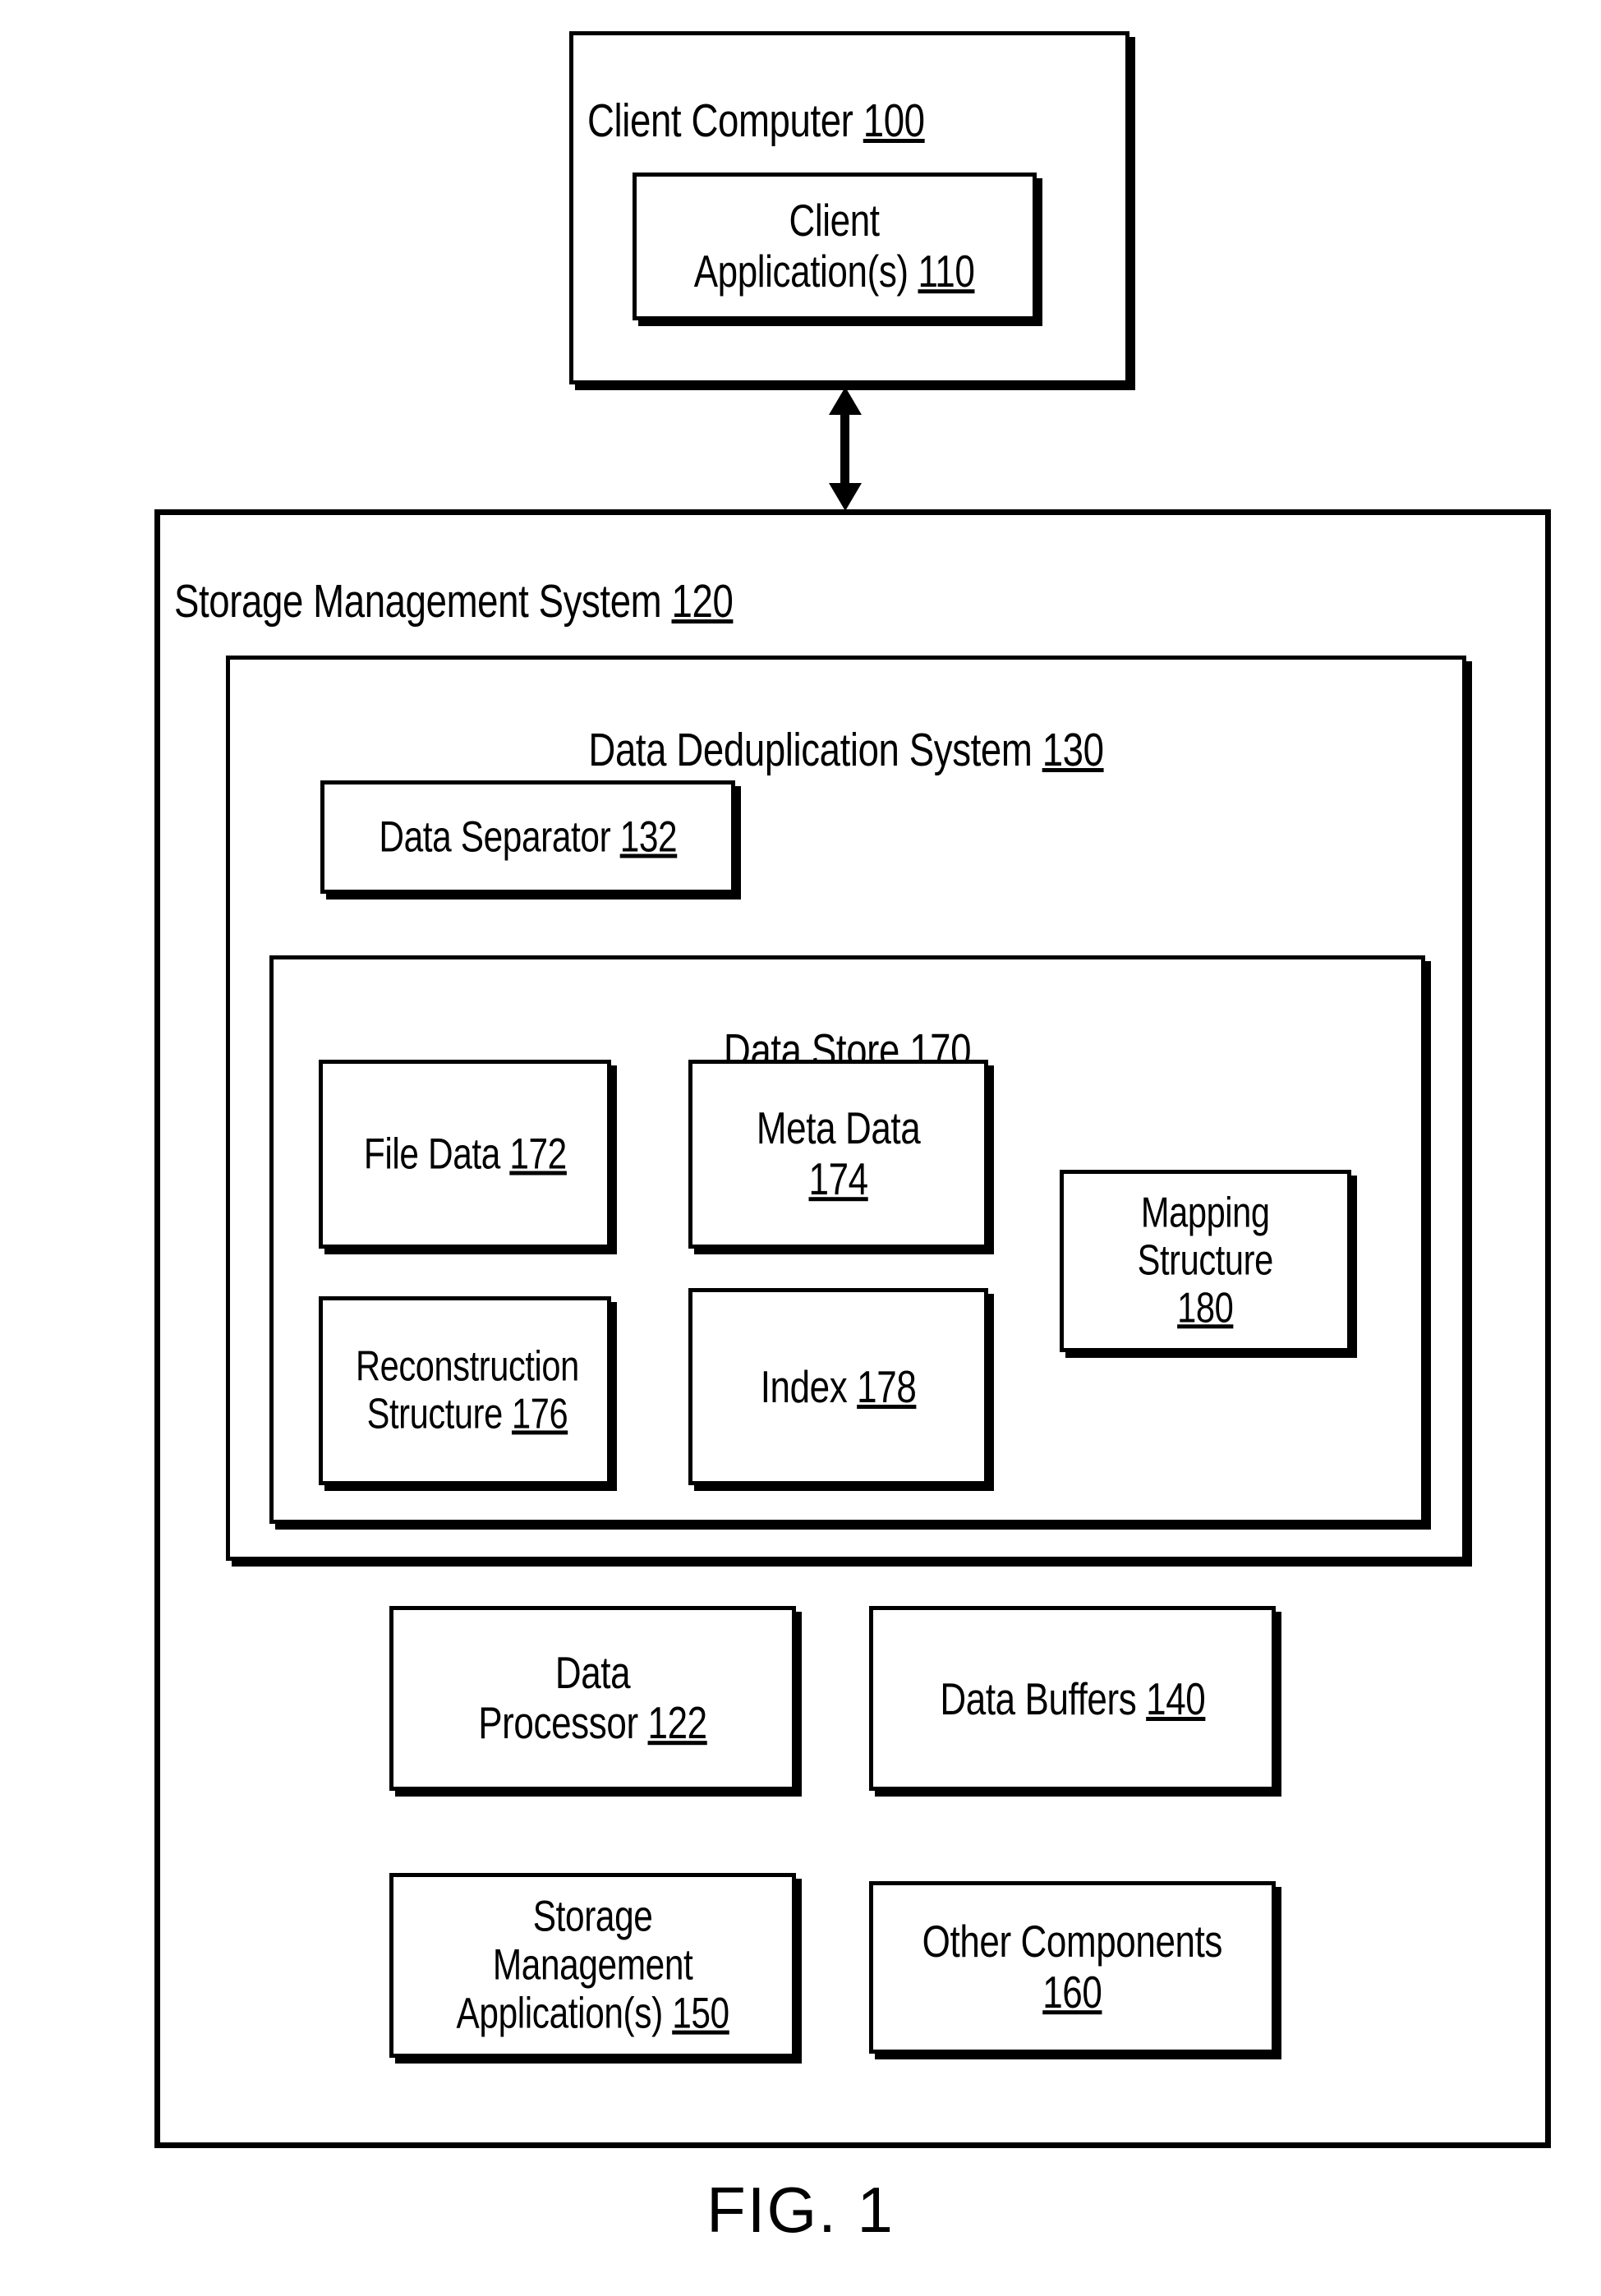  I want to click on index-label: Index 178, so click(838, 1386).